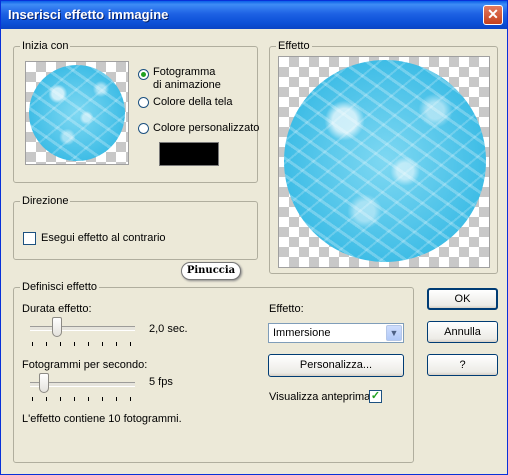 Image resolution: width=508 pixels, height=475 pixels. Describe the element at coordinates (336, 333) in the screenshot. I see `effect-type-select: Immersione ▼` at that location.